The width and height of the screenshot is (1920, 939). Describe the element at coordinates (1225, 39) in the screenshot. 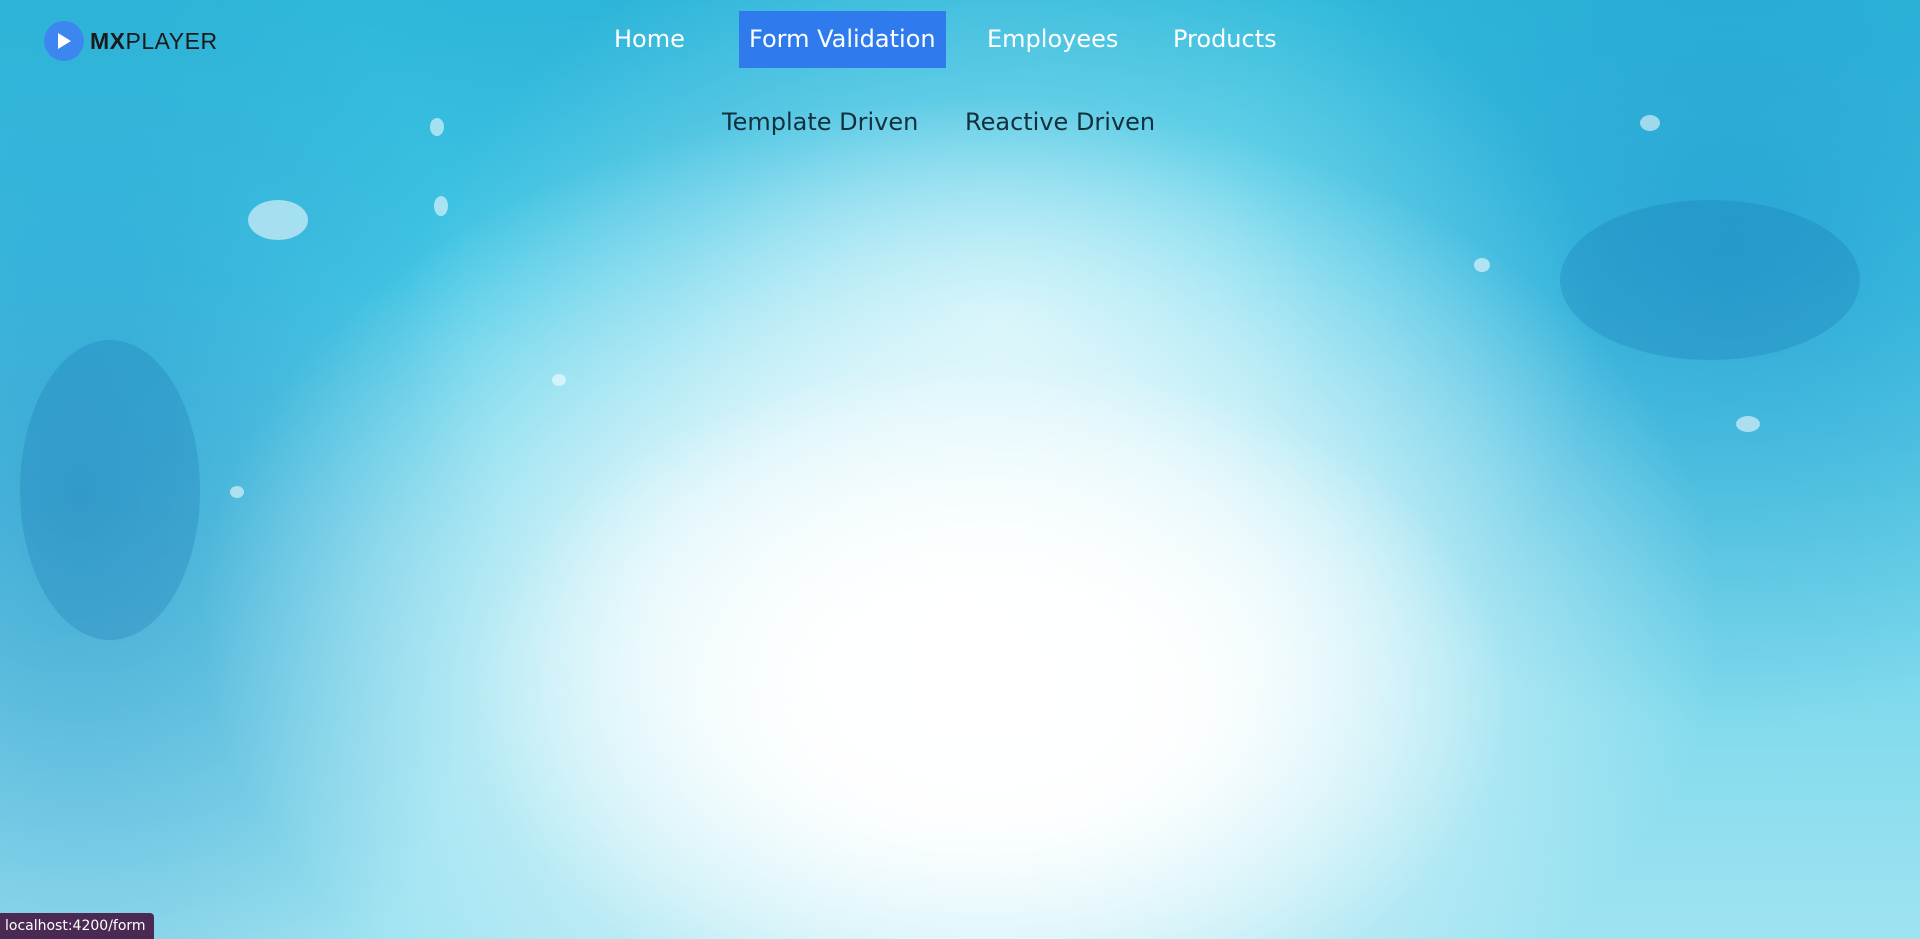

I see `nav-item-products: Products` at that location.